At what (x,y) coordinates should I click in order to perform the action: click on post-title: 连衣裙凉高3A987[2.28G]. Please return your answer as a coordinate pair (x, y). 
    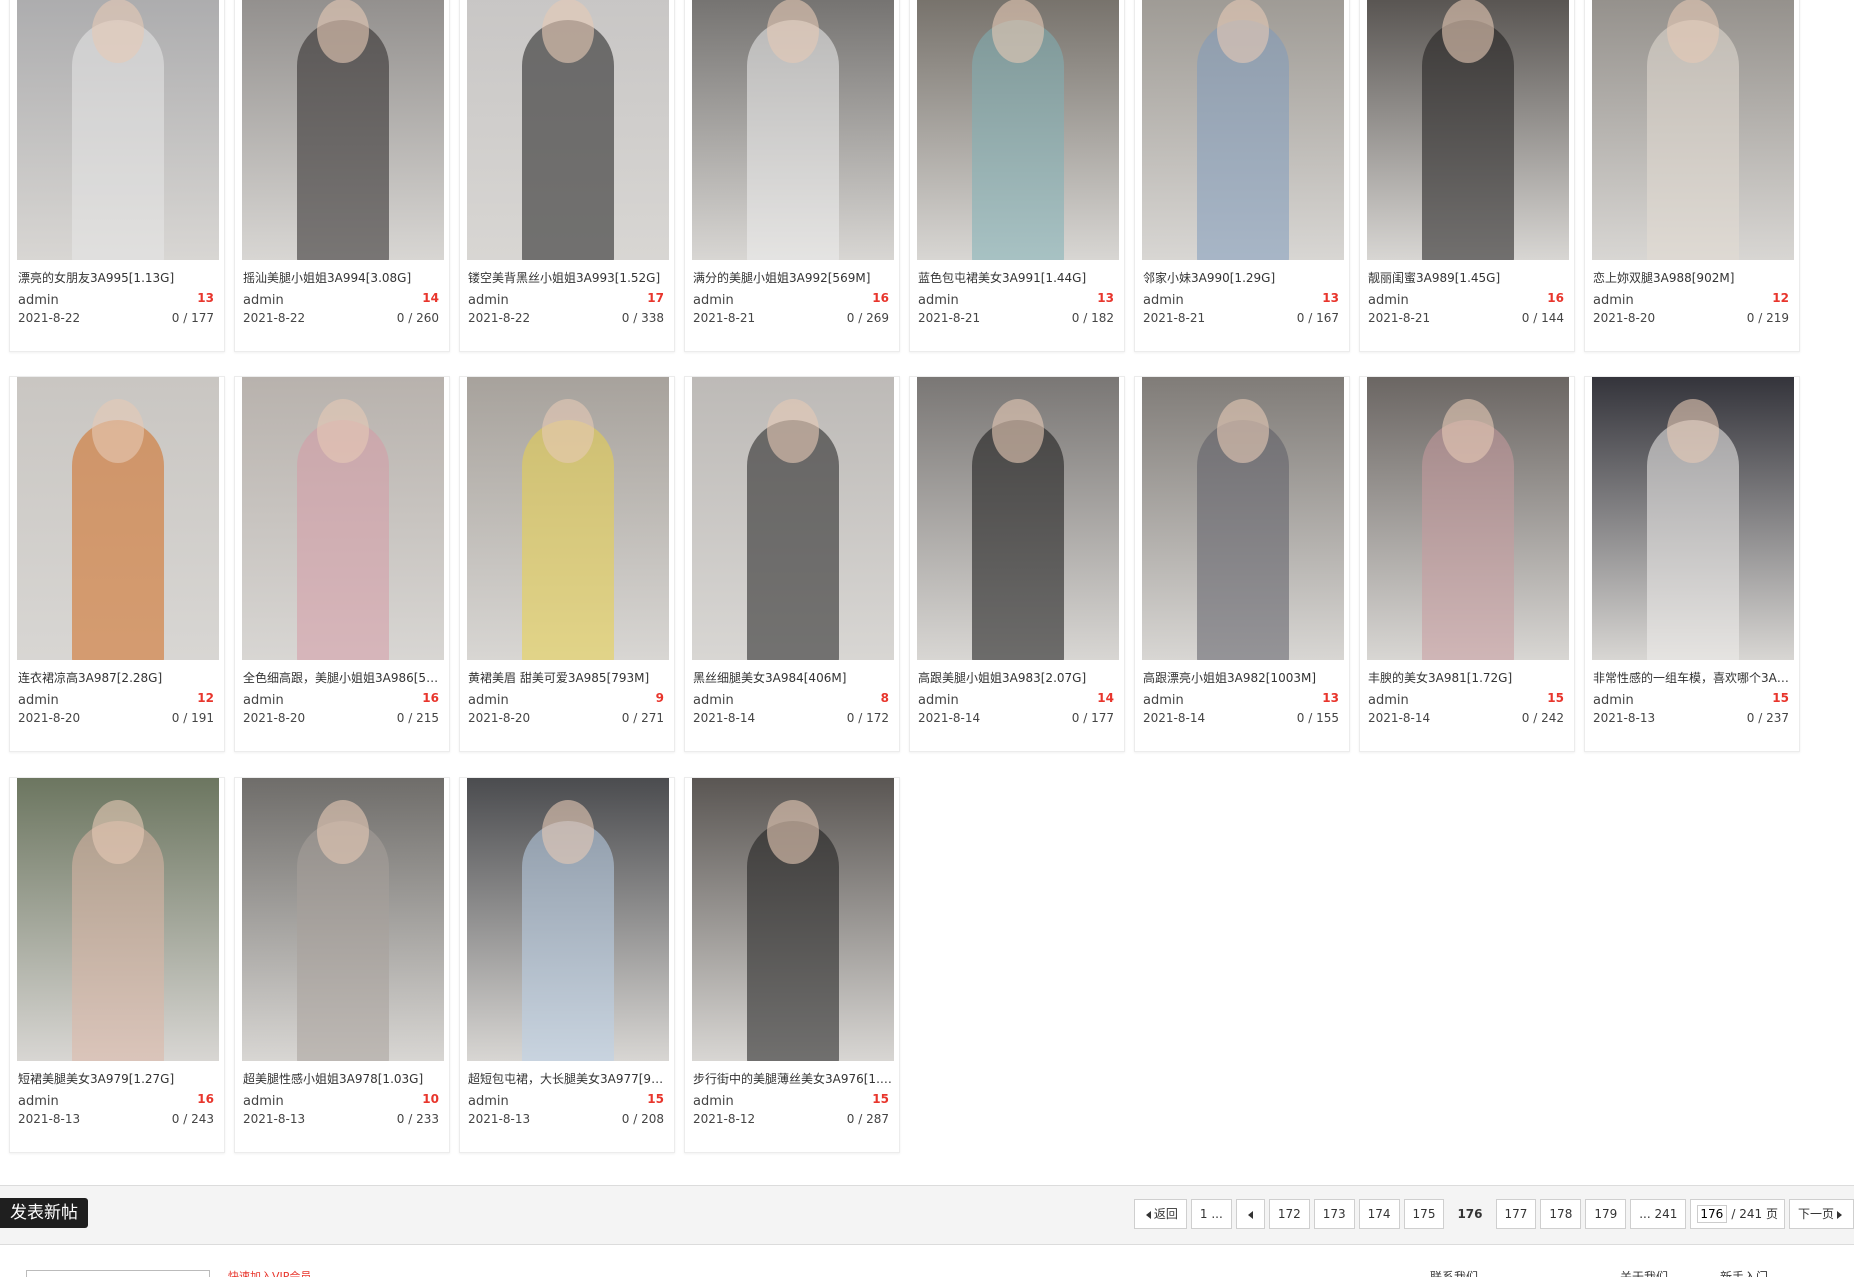
    Looking at the image, I should click on (118, 677).